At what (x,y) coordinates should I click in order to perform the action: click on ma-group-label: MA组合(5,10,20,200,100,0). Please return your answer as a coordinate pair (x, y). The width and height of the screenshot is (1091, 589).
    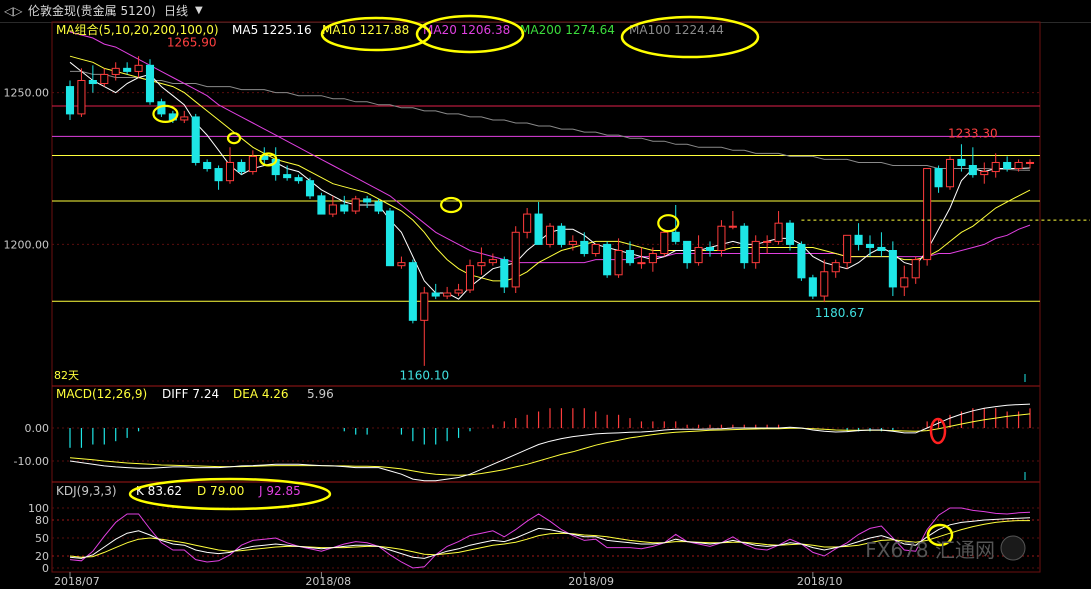
    Looking at the image, I should click on (137, 29).